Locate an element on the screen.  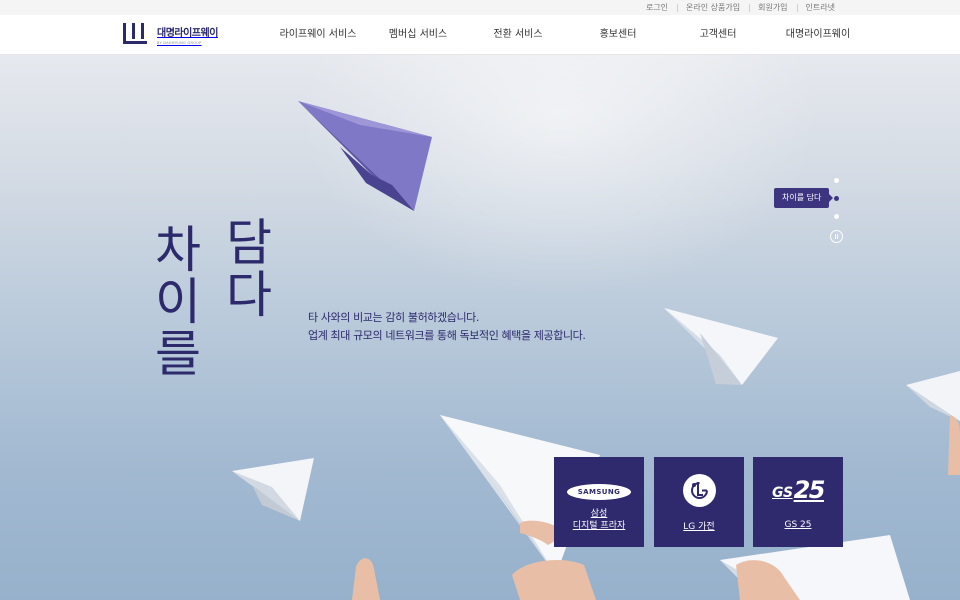
utility-bar: 로그인 온라인 상품가입 회원가입 인트라넷 is located at coordinates (480, 7).